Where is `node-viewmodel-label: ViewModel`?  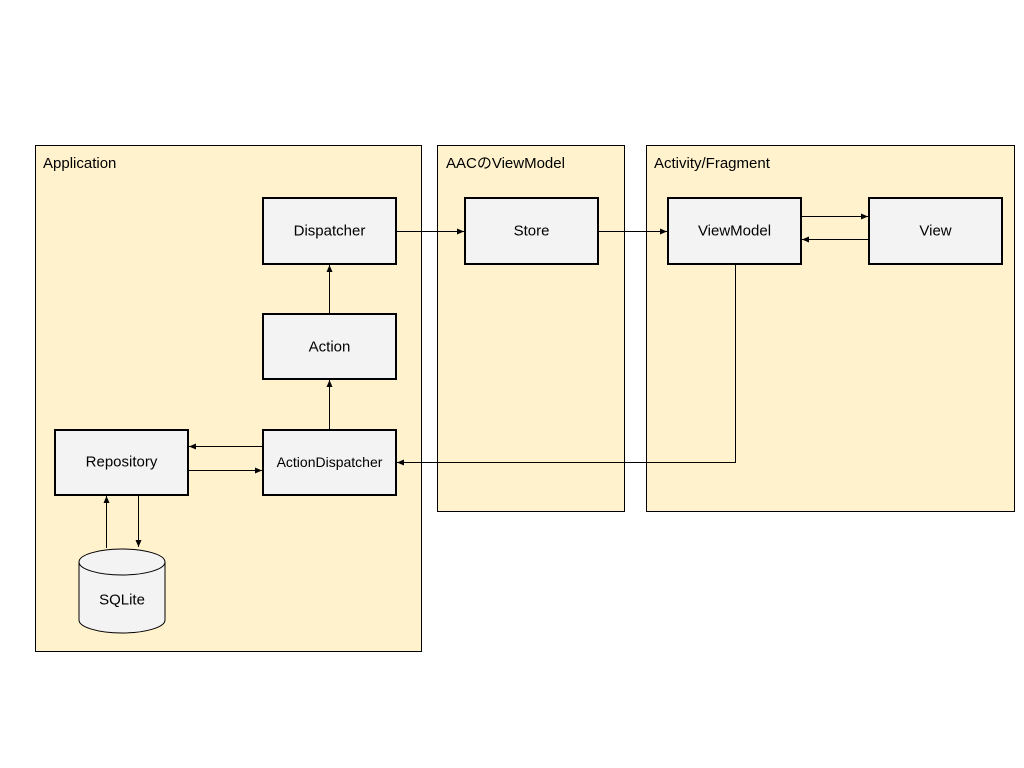 node-viewmodel-label: ViewModel is located at coordinates (734, 231).